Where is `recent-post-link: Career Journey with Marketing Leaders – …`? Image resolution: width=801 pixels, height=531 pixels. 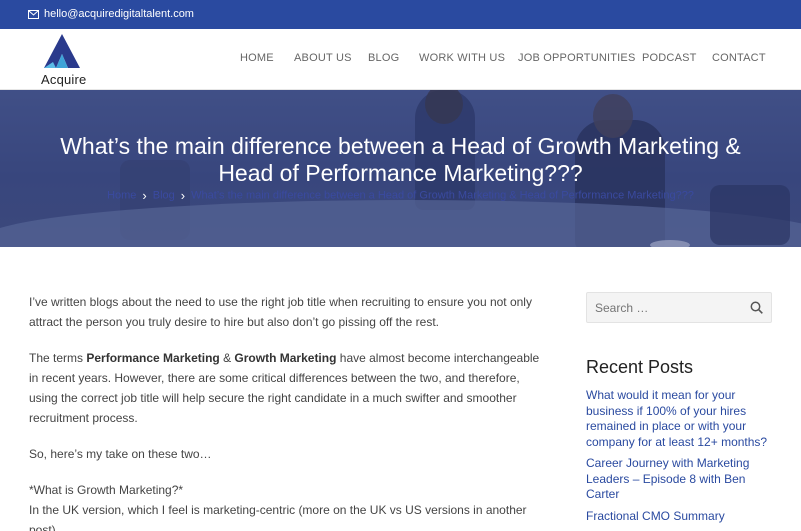 recent-post-link: Career Journey with Marketing Leaders – … is located at coordinates (679, 479).